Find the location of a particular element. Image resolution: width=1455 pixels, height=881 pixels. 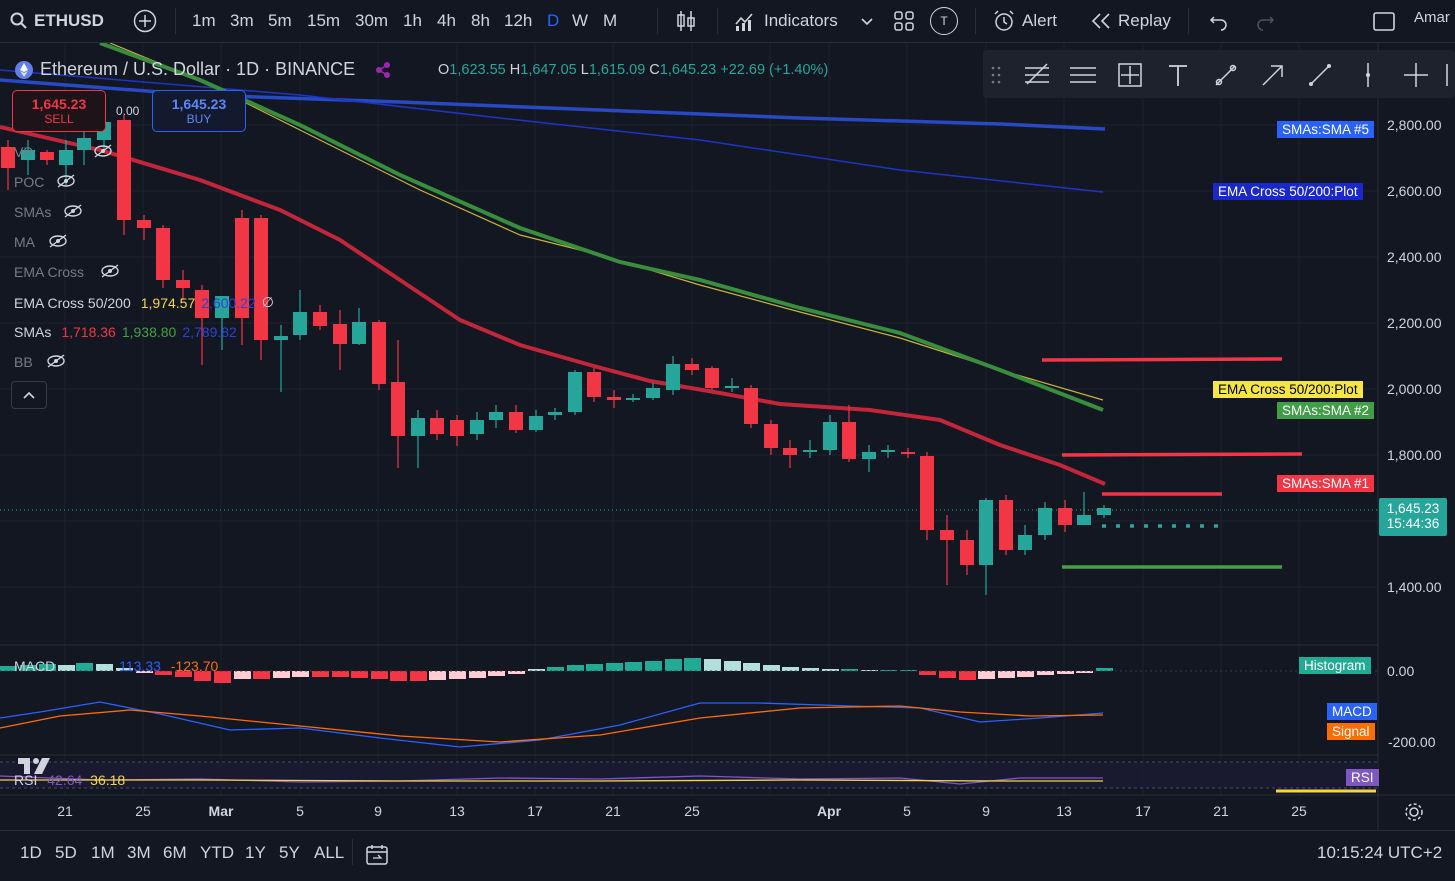

interval-D: D is located at coordinates (553, 21).